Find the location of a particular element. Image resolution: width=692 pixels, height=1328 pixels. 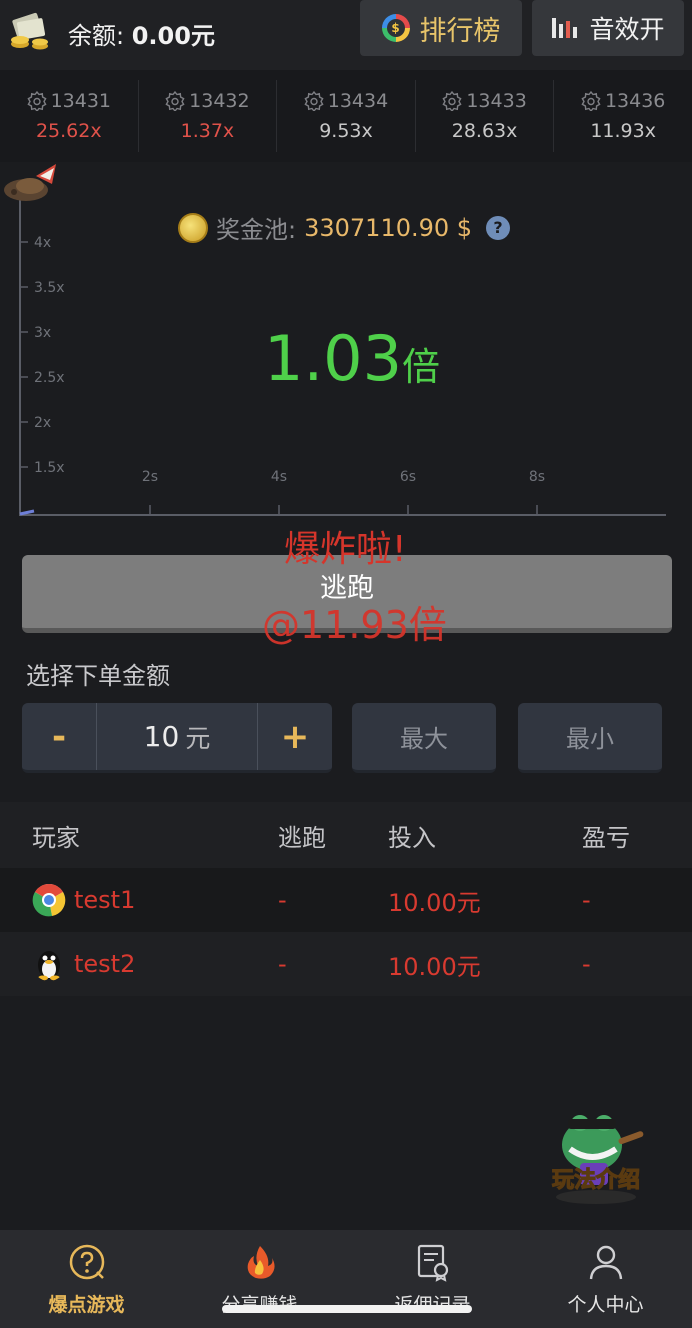

coin-icon is located at coordinates (193, 227).